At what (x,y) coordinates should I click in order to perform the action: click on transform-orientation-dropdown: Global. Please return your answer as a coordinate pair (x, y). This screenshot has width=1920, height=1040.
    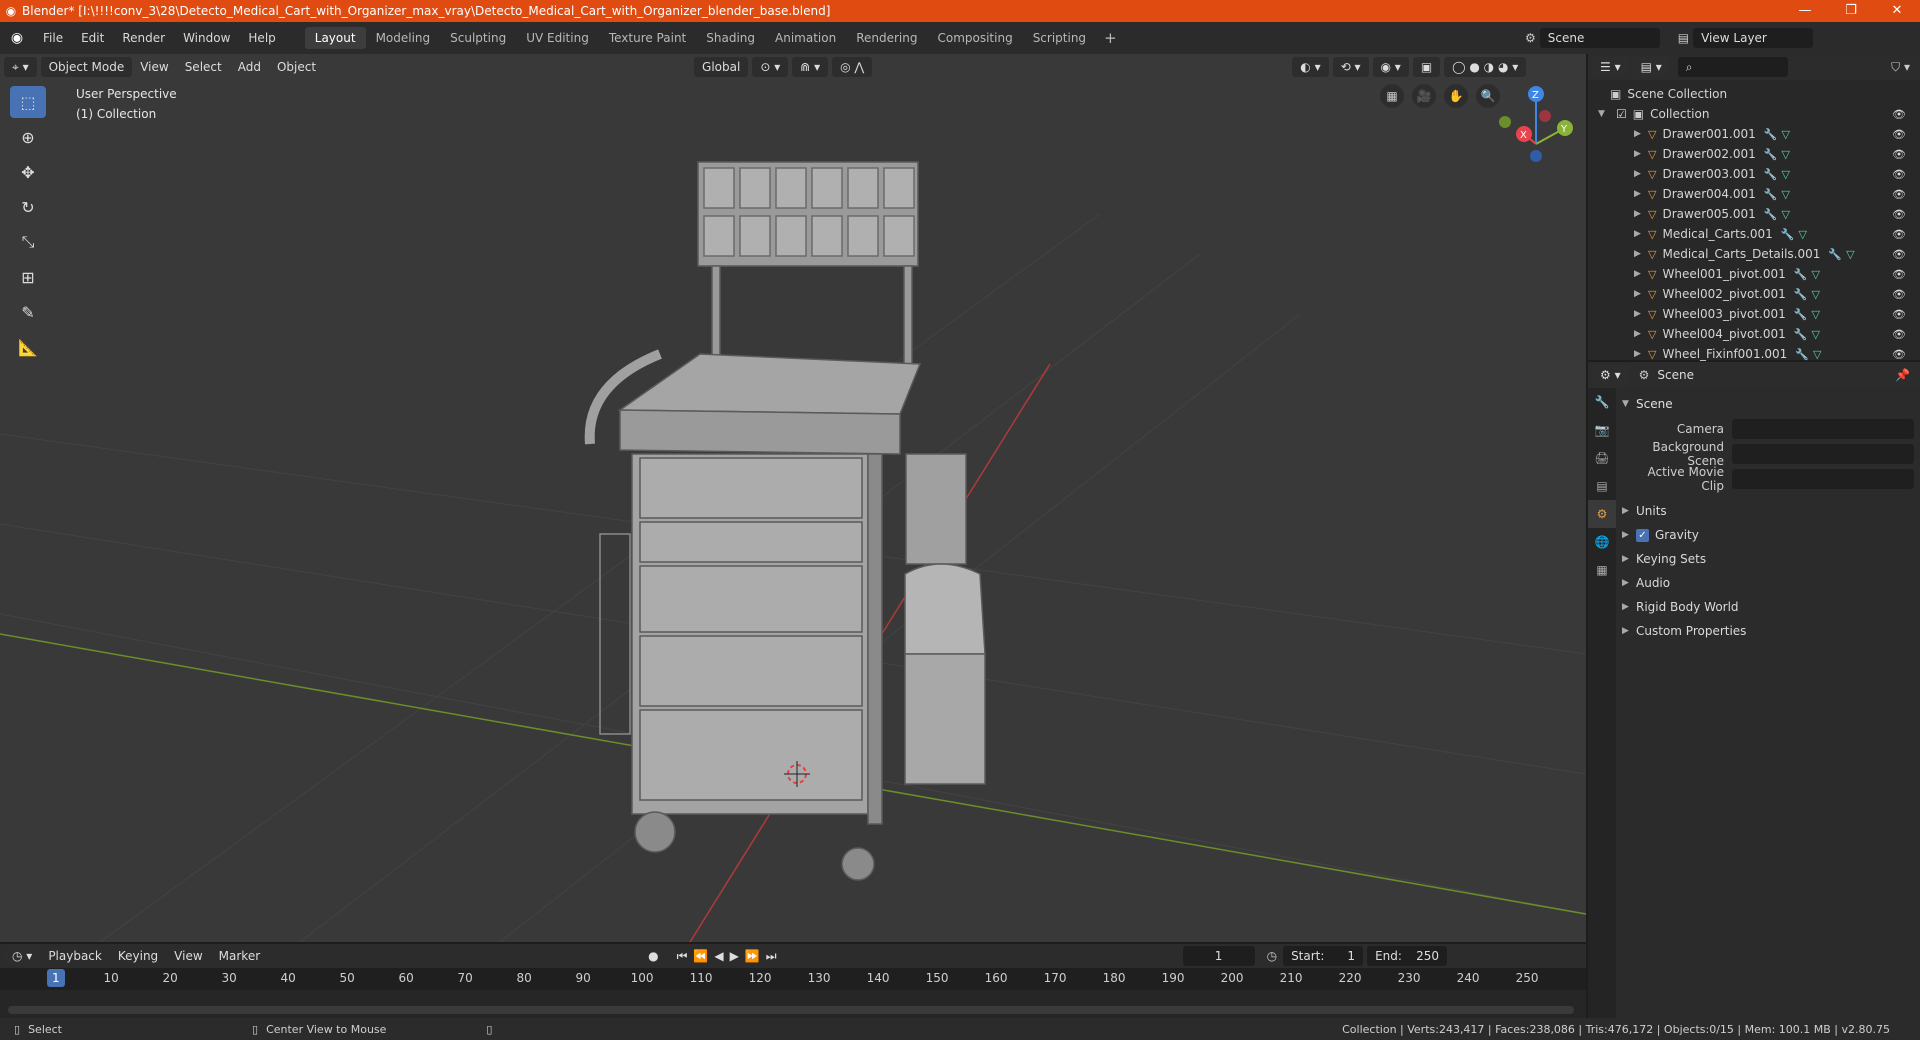
    Looking at the image, I should click on (721, 67).